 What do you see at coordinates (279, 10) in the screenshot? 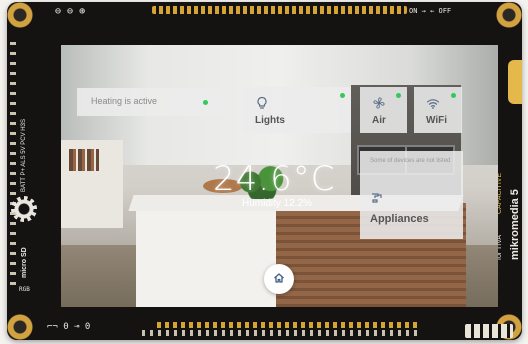
I see `top-pin-header` at bounding box center [279, 10].